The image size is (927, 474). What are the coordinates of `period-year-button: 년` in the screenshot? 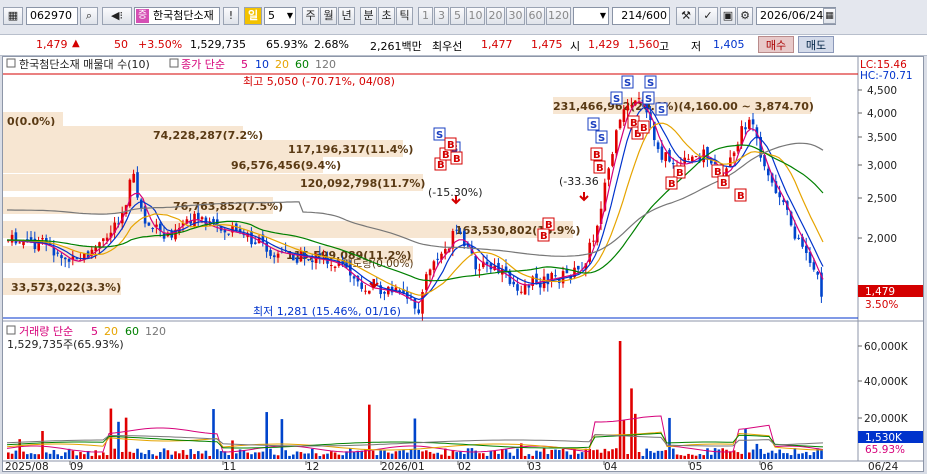 It's located at (346, 16).